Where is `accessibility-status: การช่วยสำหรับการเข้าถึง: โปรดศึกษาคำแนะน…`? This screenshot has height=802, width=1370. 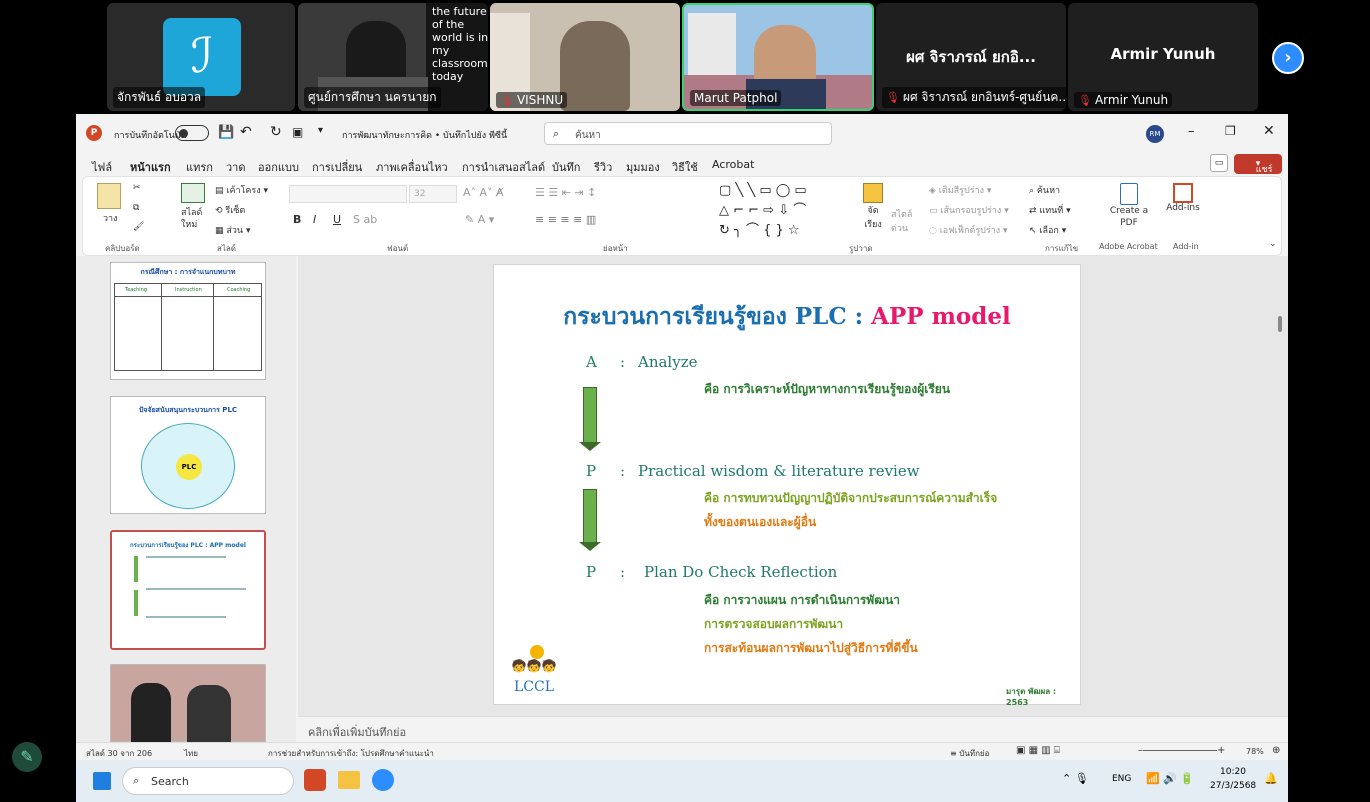
accessibility-status: การช่วยสำหรับการเข้าถึง: โปรดศึกษาคำแนะน… is located at coordinates (351, 753).